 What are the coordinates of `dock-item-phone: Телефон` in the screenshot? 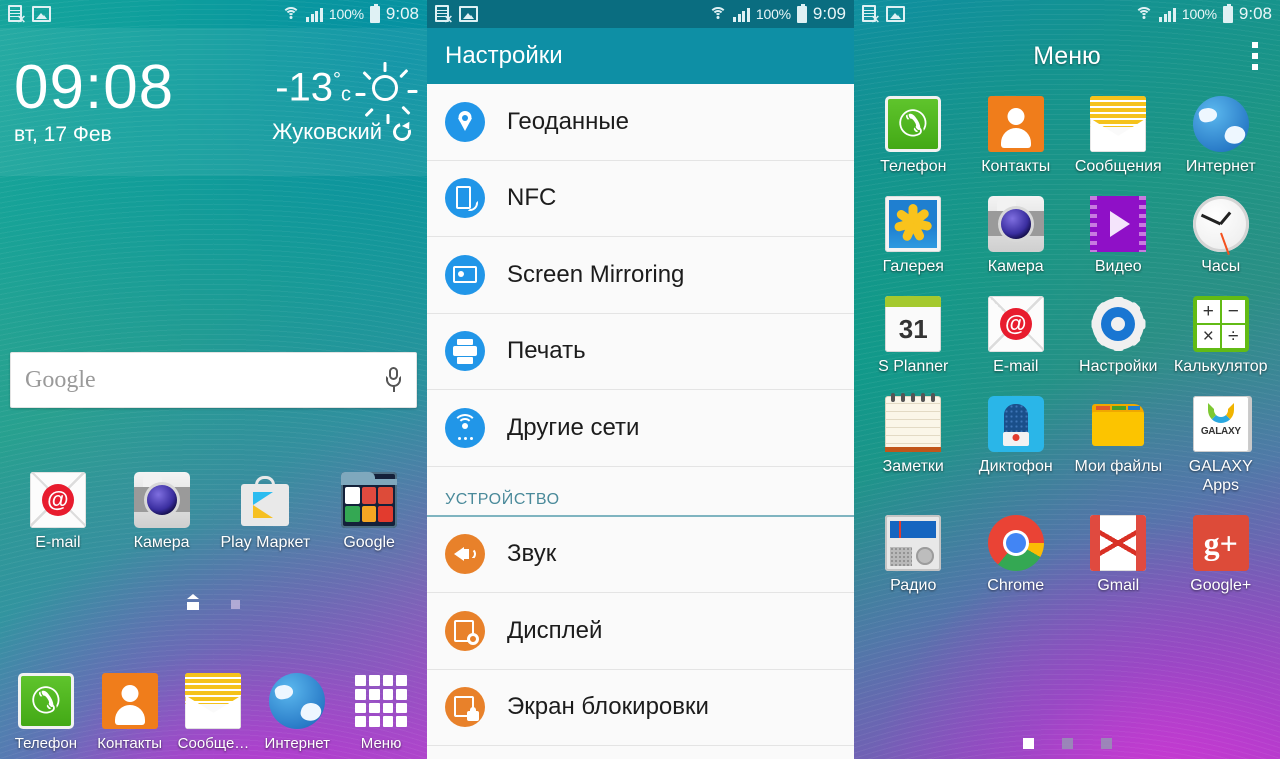 It's located at (46, 713).